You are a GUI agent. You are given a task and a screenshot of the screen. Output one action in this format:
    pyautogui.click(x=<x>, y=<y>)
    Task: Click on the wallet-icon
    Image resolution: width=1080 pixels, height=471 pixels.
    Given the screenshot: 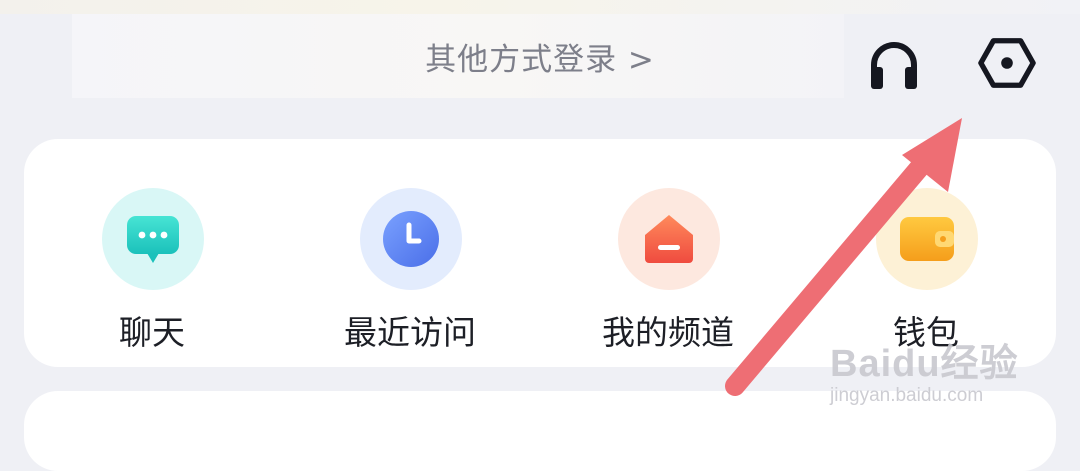 What is the action you would take?
    pyautogui.click(x=927, y=239)
    